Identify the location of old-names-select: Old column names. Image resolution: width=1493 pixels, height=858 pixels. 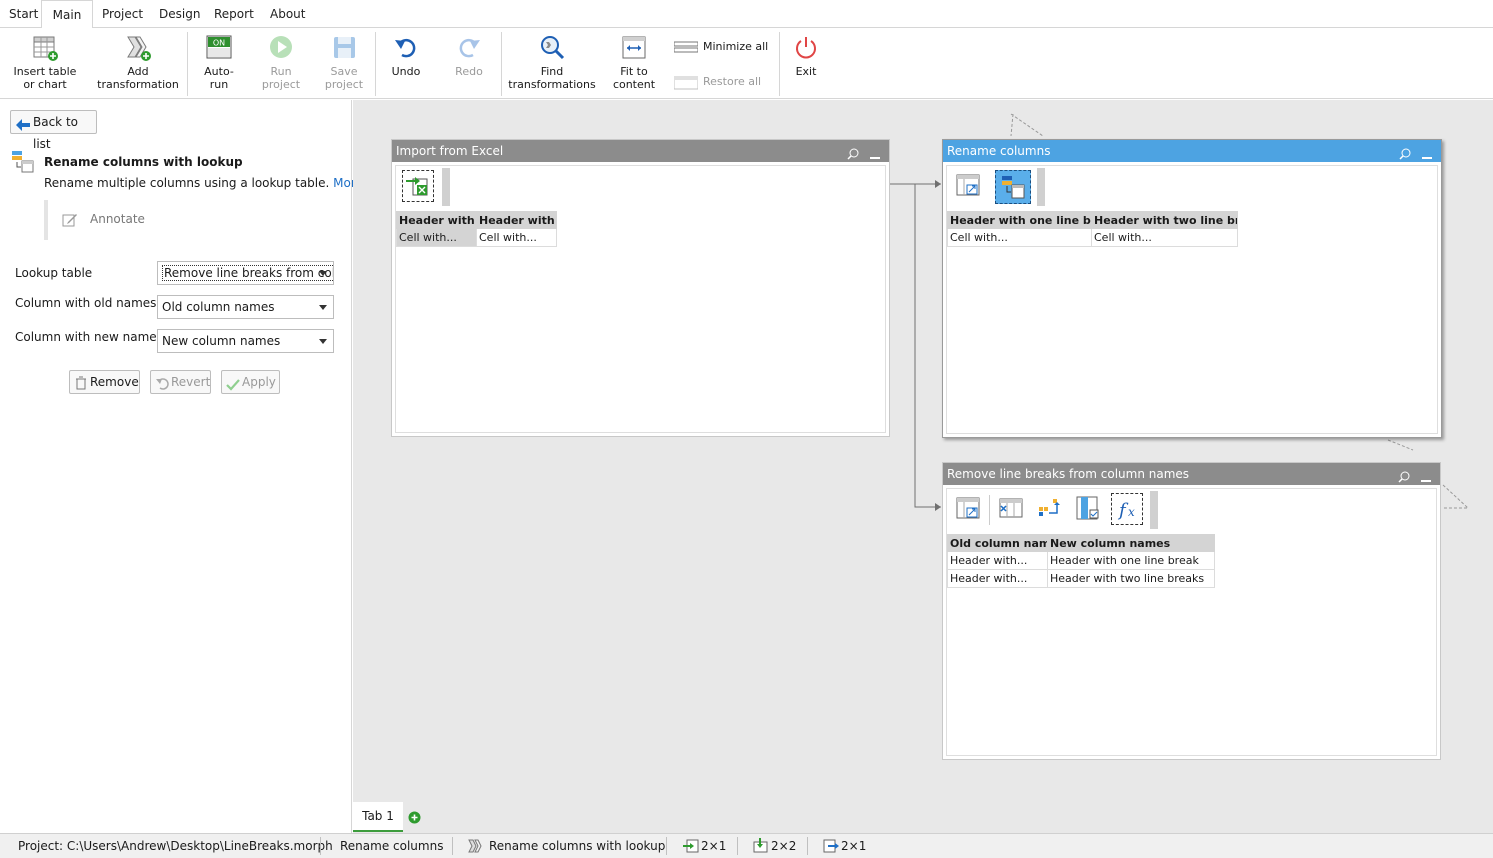
(245, 307).